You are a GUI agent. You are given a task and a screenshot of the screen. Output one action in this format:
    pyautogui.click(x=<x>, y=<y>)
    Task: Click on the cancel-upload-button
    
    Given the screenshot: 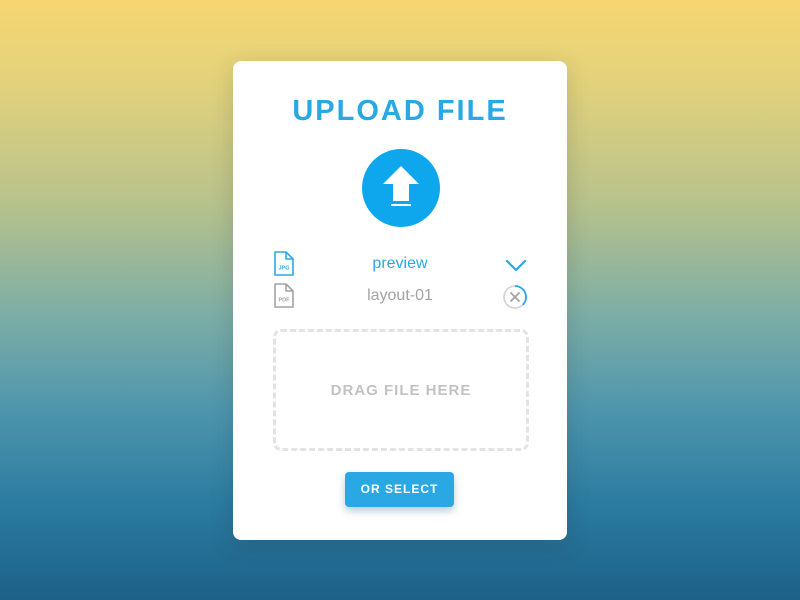 What is the action you would take?
    pyautogui.click(x=515, y=297)
    